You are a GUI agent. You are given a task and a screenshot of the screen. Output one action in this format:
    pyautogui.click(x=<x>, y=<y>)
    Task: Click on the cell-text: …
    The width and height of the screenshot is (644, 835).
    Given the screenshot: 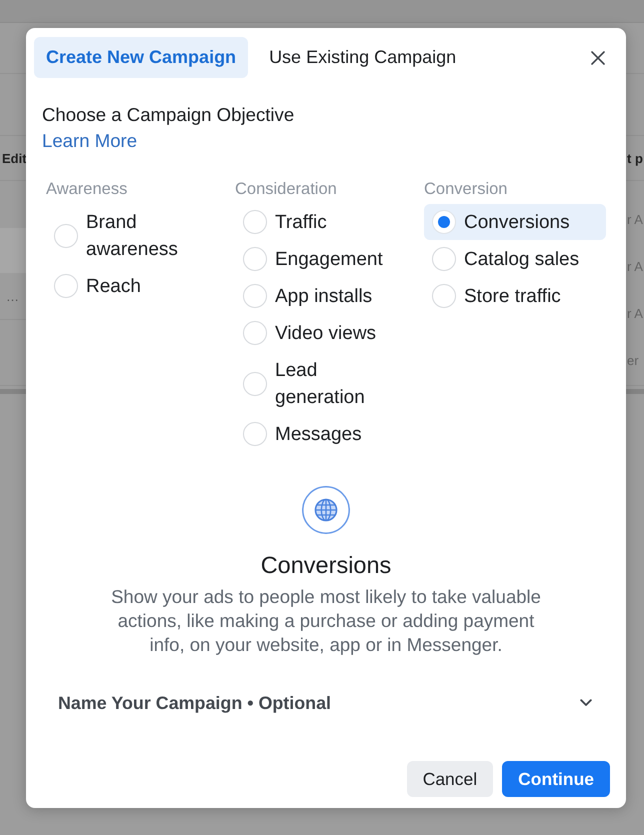 What is the action you would take?
    pyautogui.click(x=12, y=296)
    